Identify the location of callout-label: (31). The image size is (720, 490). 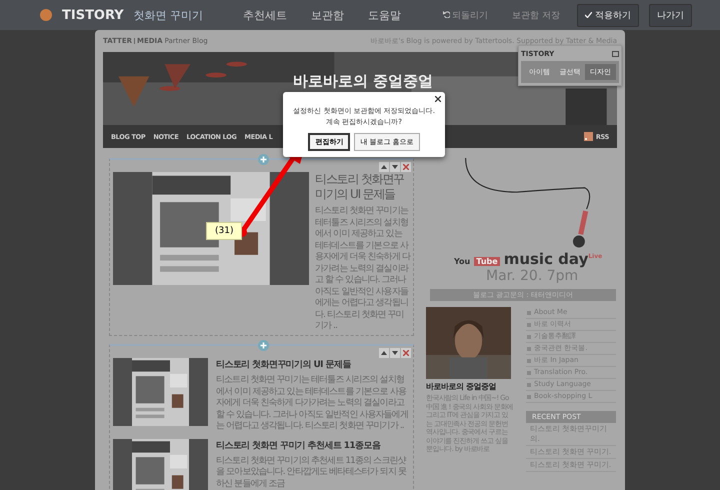
(224, 231).